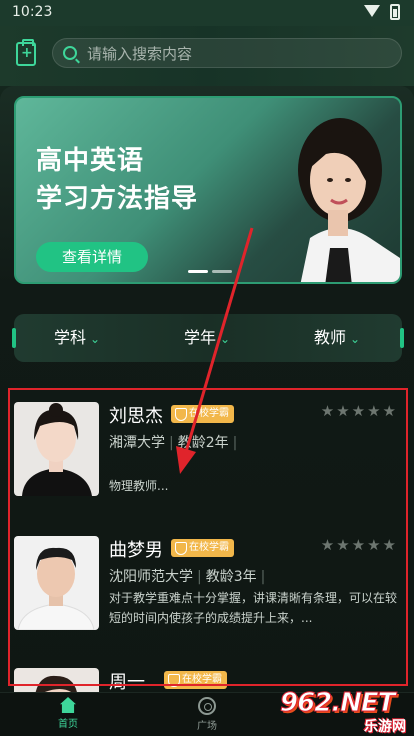 This screenshot has width=414, height=736. What do you see at coordinates (26, 52) in the screenshot?
I see `clipboard-add-icon` at bounding box center [26, 52].